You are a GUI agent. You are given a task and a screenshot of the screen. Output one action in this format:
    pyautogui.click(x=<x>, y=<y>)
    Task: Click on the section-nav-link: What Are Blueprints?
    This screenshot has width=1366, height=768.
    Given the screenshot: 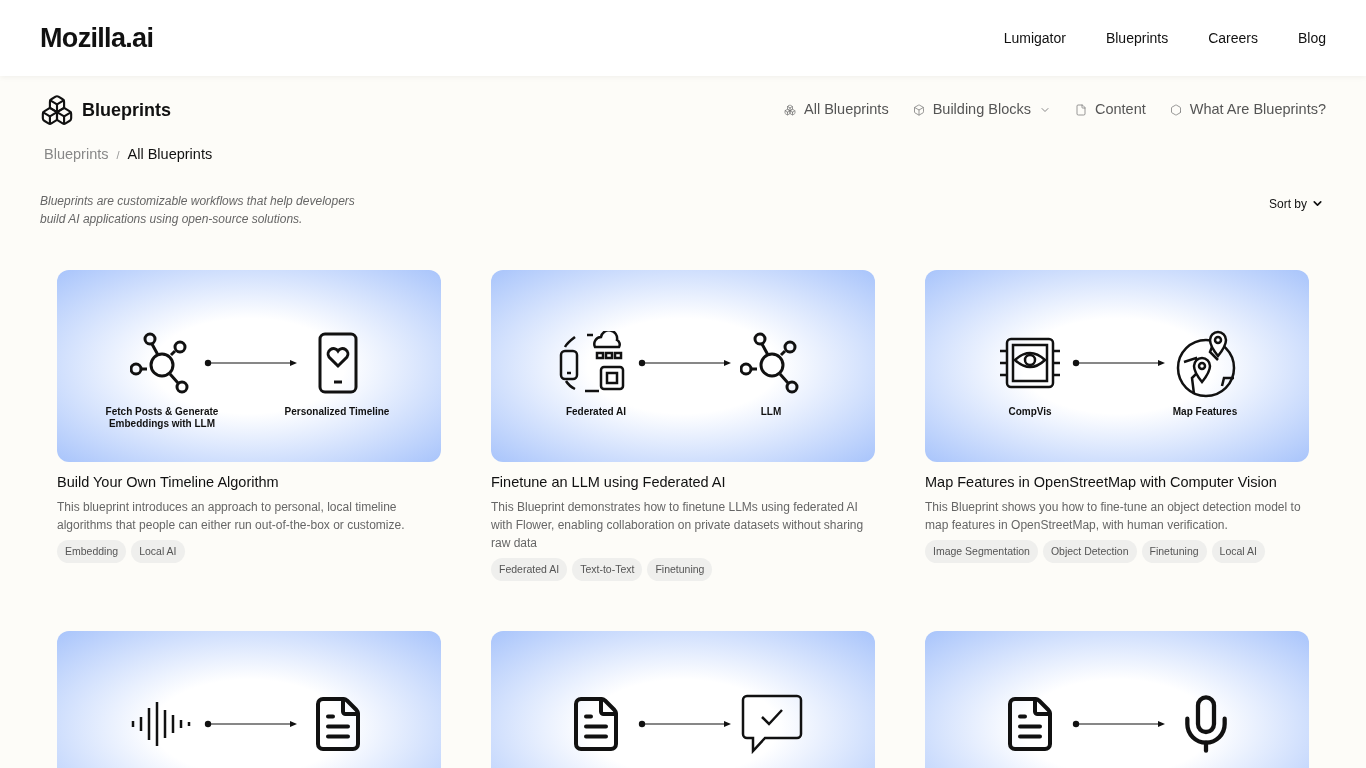 What is the action you would take?
    pyautogui.click(x=1247, y=110)
    